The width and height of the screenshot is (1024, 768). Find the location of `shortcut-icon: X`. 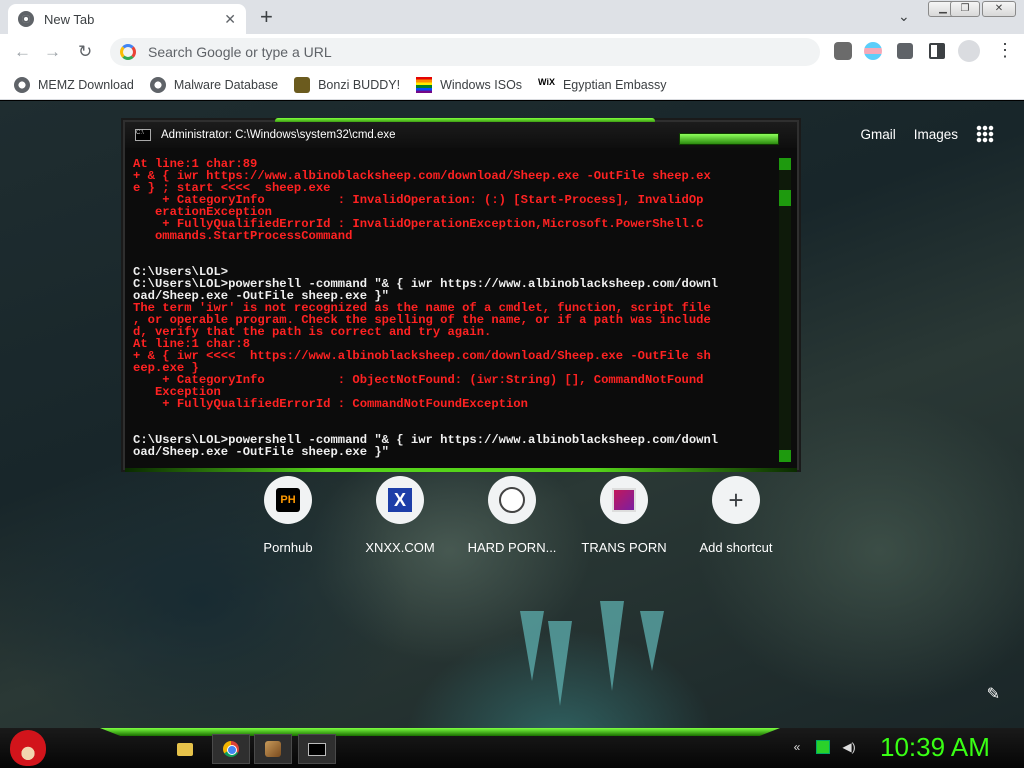

shortcut-icon: X is located at coordinates (400, 500).